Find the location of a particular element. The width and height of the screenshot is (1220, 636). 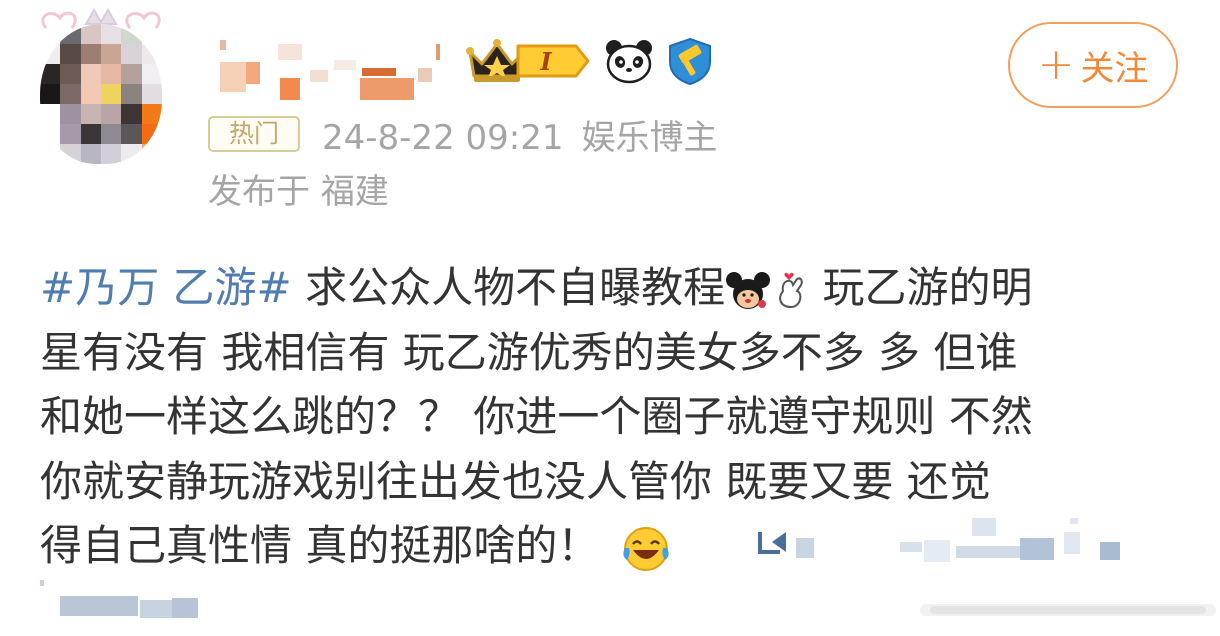

plus-icon: + is located at coordinates (1056, 64).